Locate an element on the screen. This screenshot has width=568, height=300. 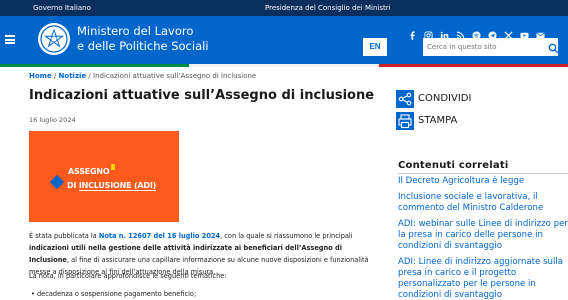
hero-text-inclusione: INCLUSIONE (ADI) is located at coordinates (117, 186).